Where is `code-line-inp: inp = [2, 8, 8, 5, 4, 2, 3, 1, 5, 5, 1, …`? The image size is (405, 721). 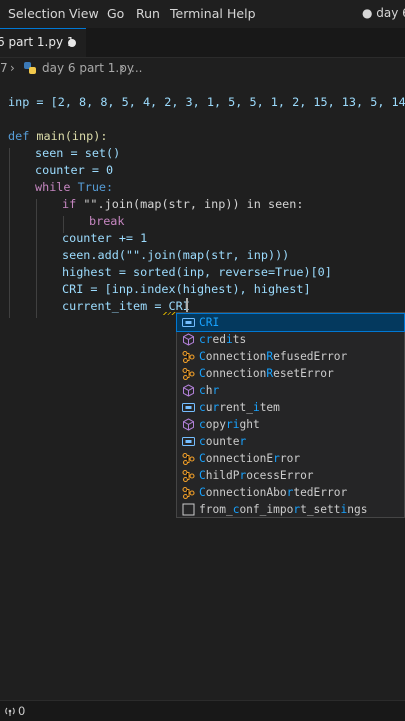
code-line-inp: inp = [2, 8, 8, 5, 4, 2, 3, 1, 5, 5, 1, … is located at coordinates (206, 102).